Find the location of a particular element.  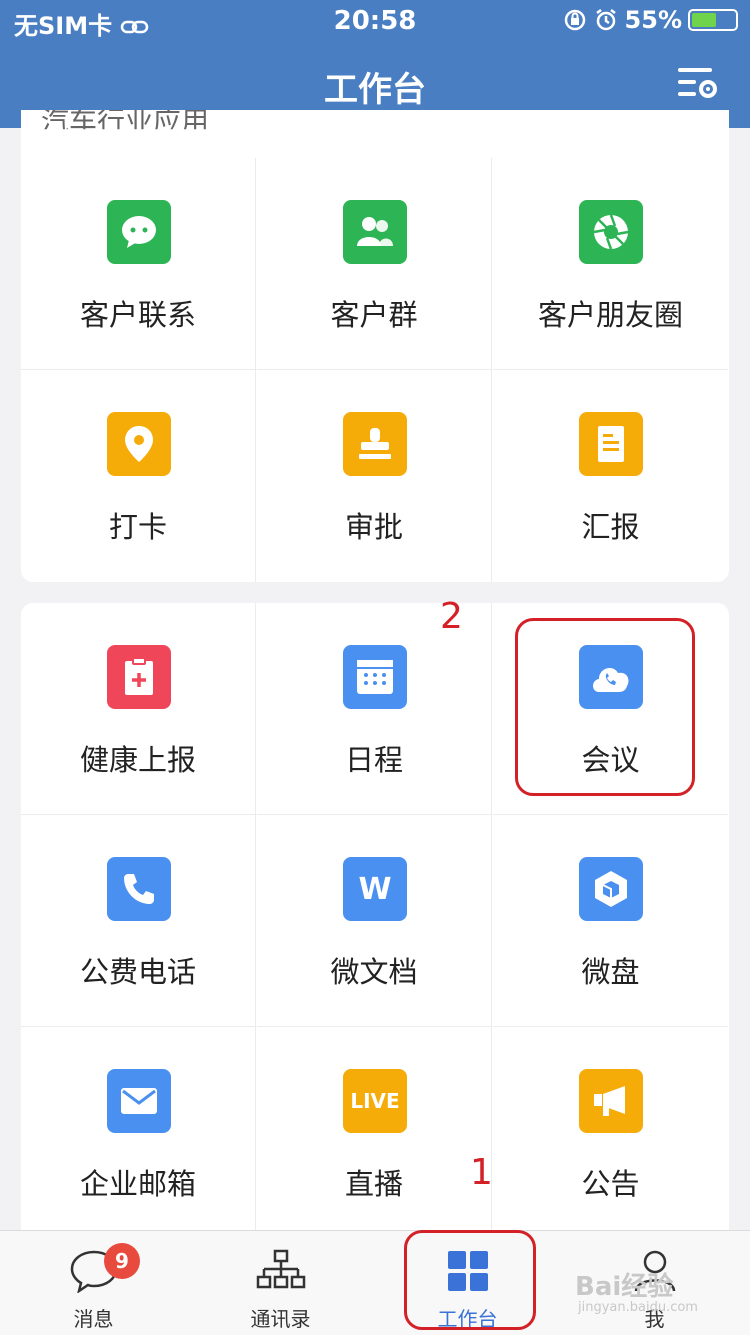

page-title: 工作台 is located at coordinates (375, 90).